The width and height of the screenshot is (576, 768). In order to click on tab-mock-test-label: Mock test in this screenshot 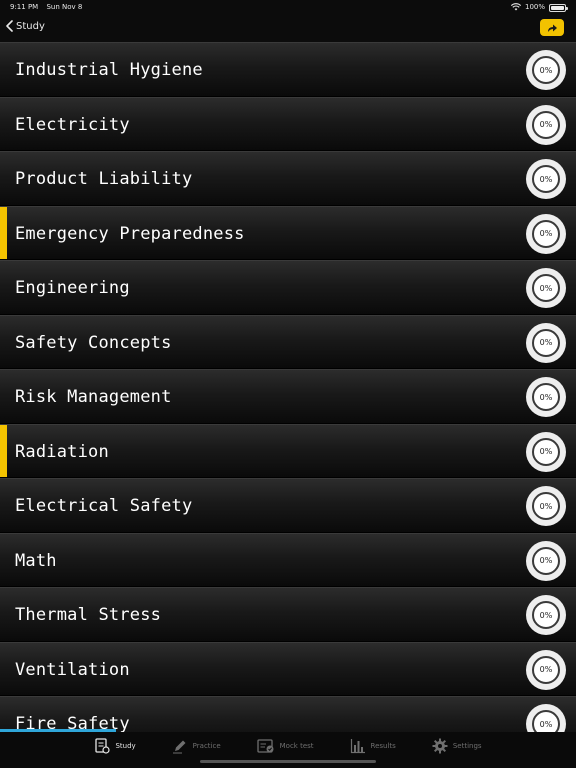, I will do `click(296, 746)`.